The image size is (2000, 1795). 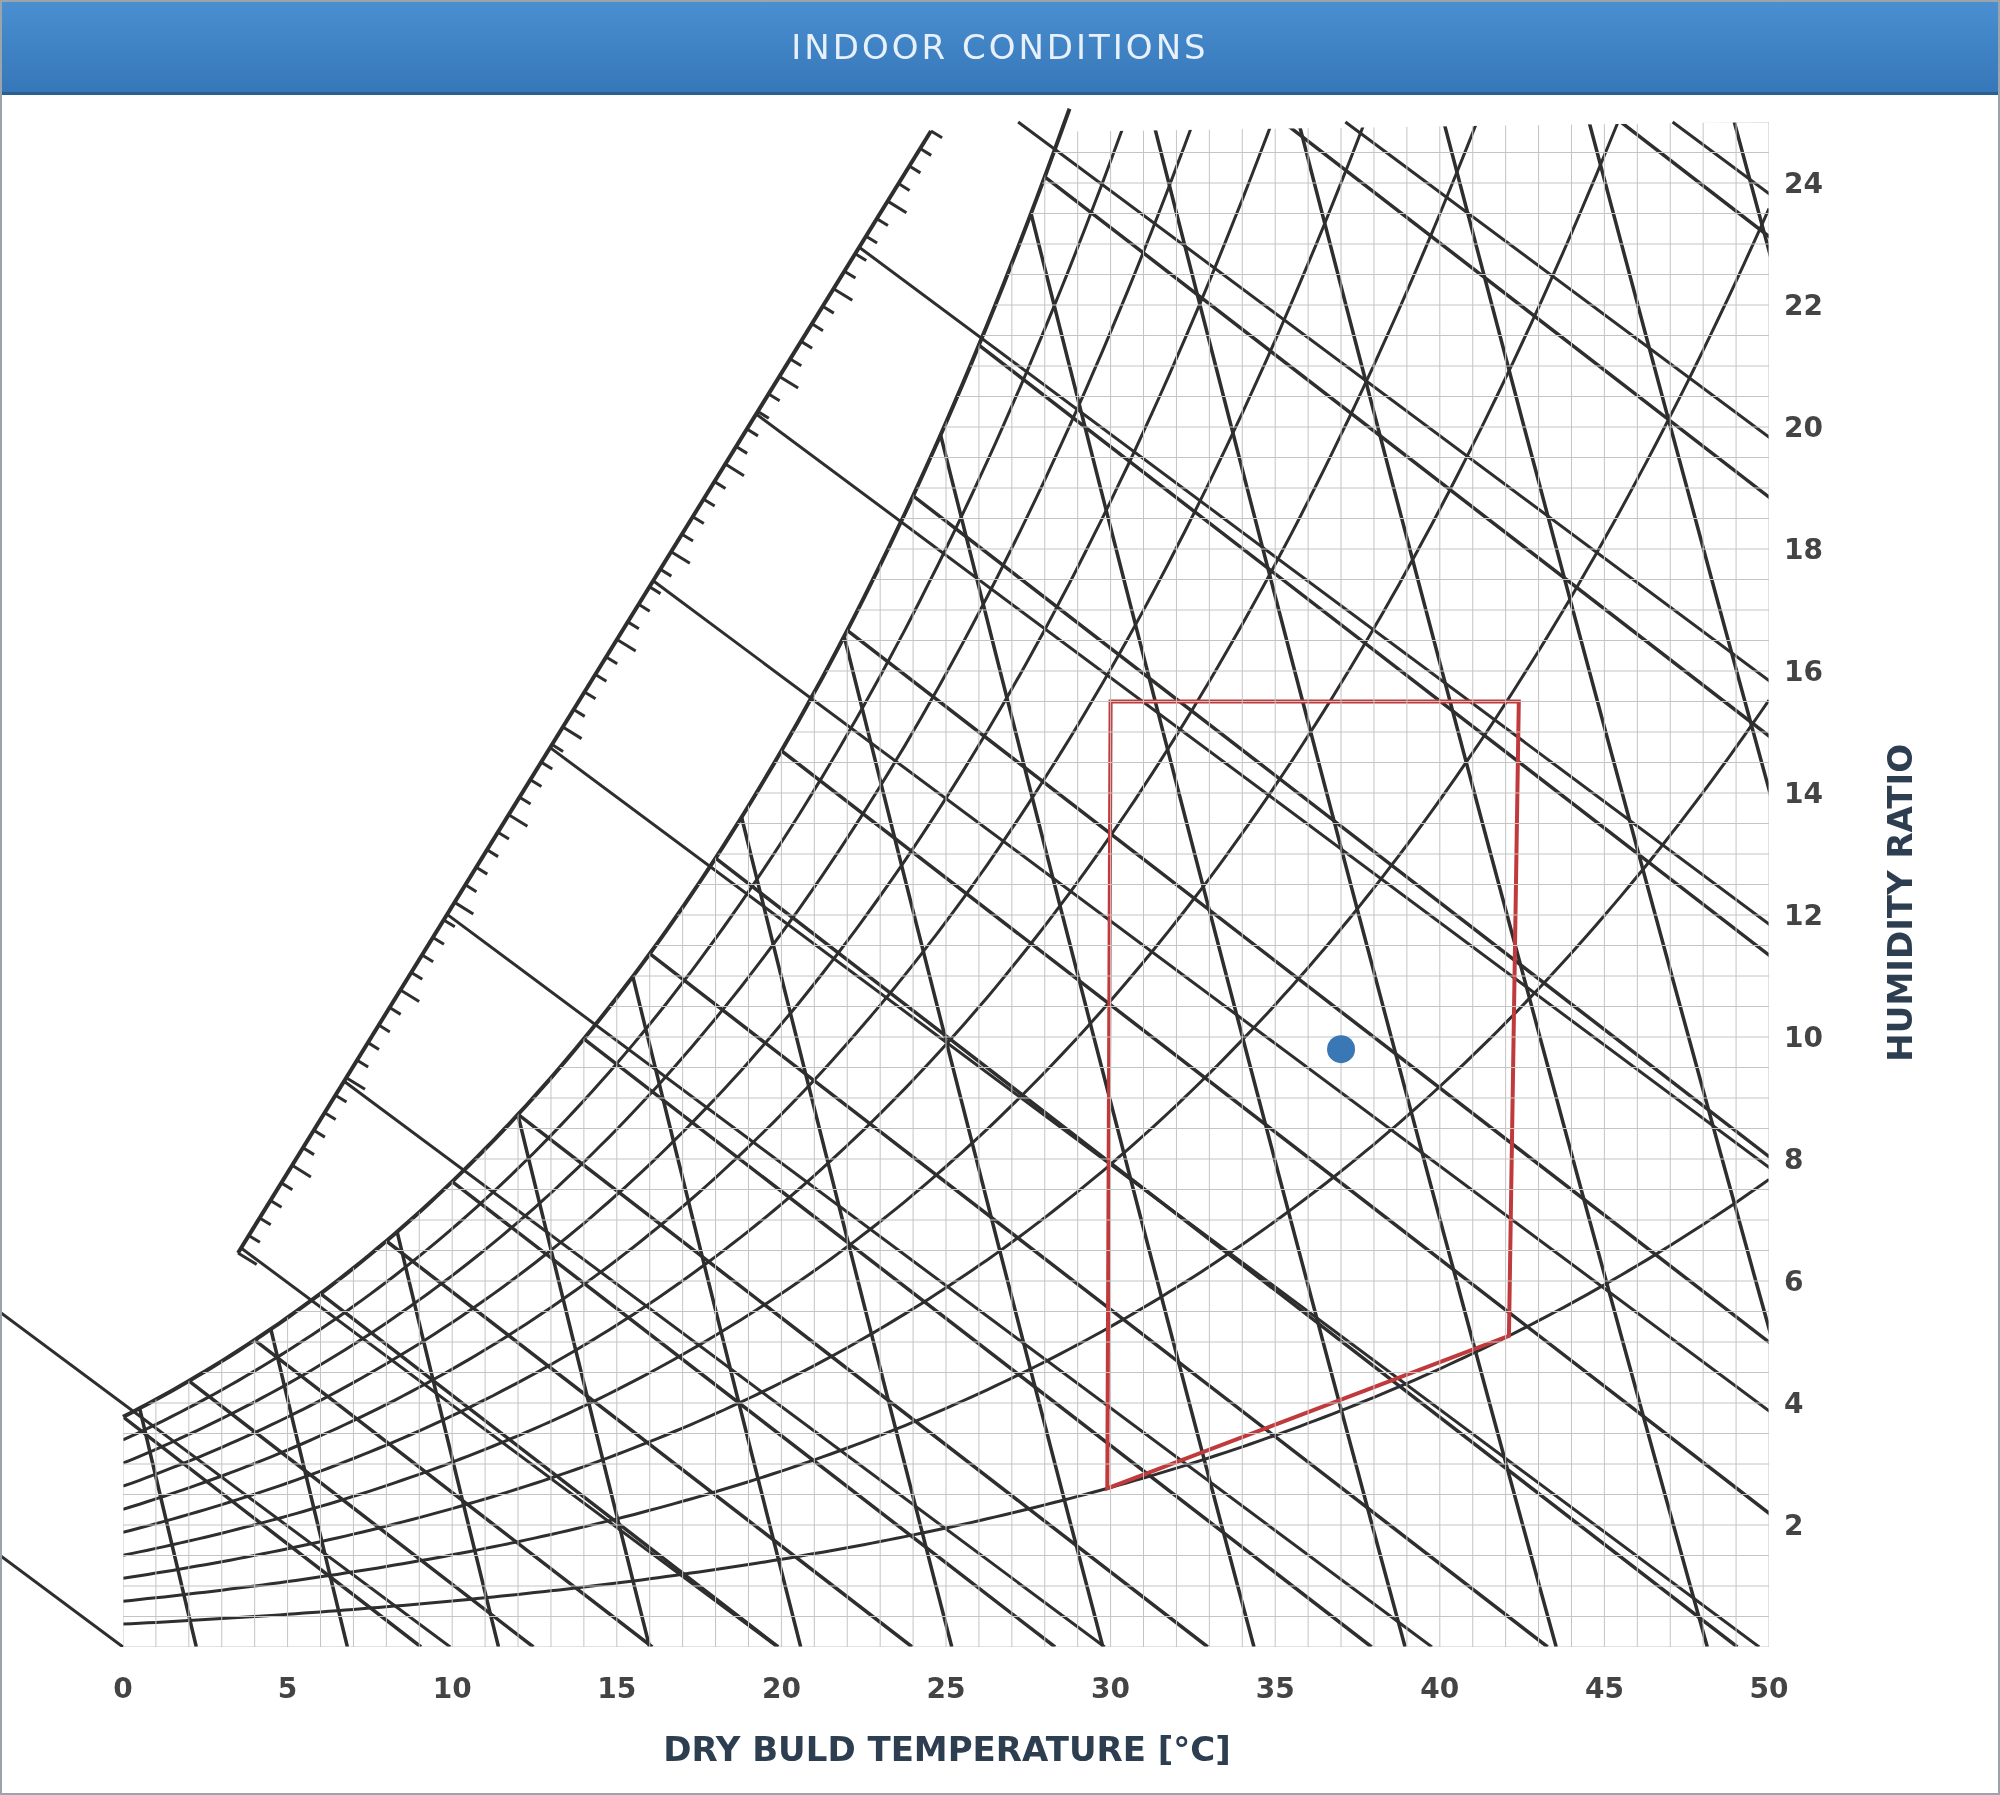 What do you see at coordinates (1803, 427) in the screenshot?
I see `y-tick-label: 20` at bounding box center [1803, 427].